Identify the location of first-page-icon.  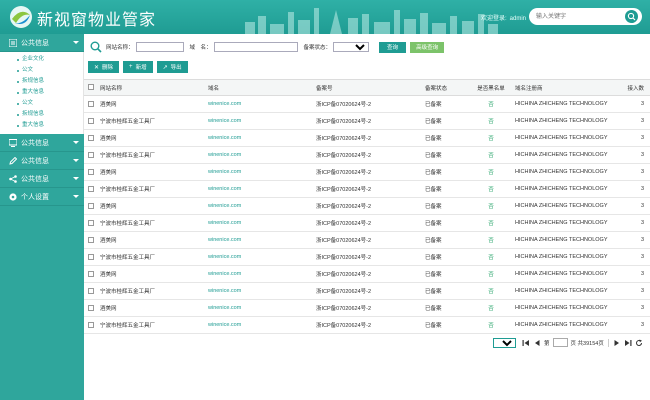
(526, 343).